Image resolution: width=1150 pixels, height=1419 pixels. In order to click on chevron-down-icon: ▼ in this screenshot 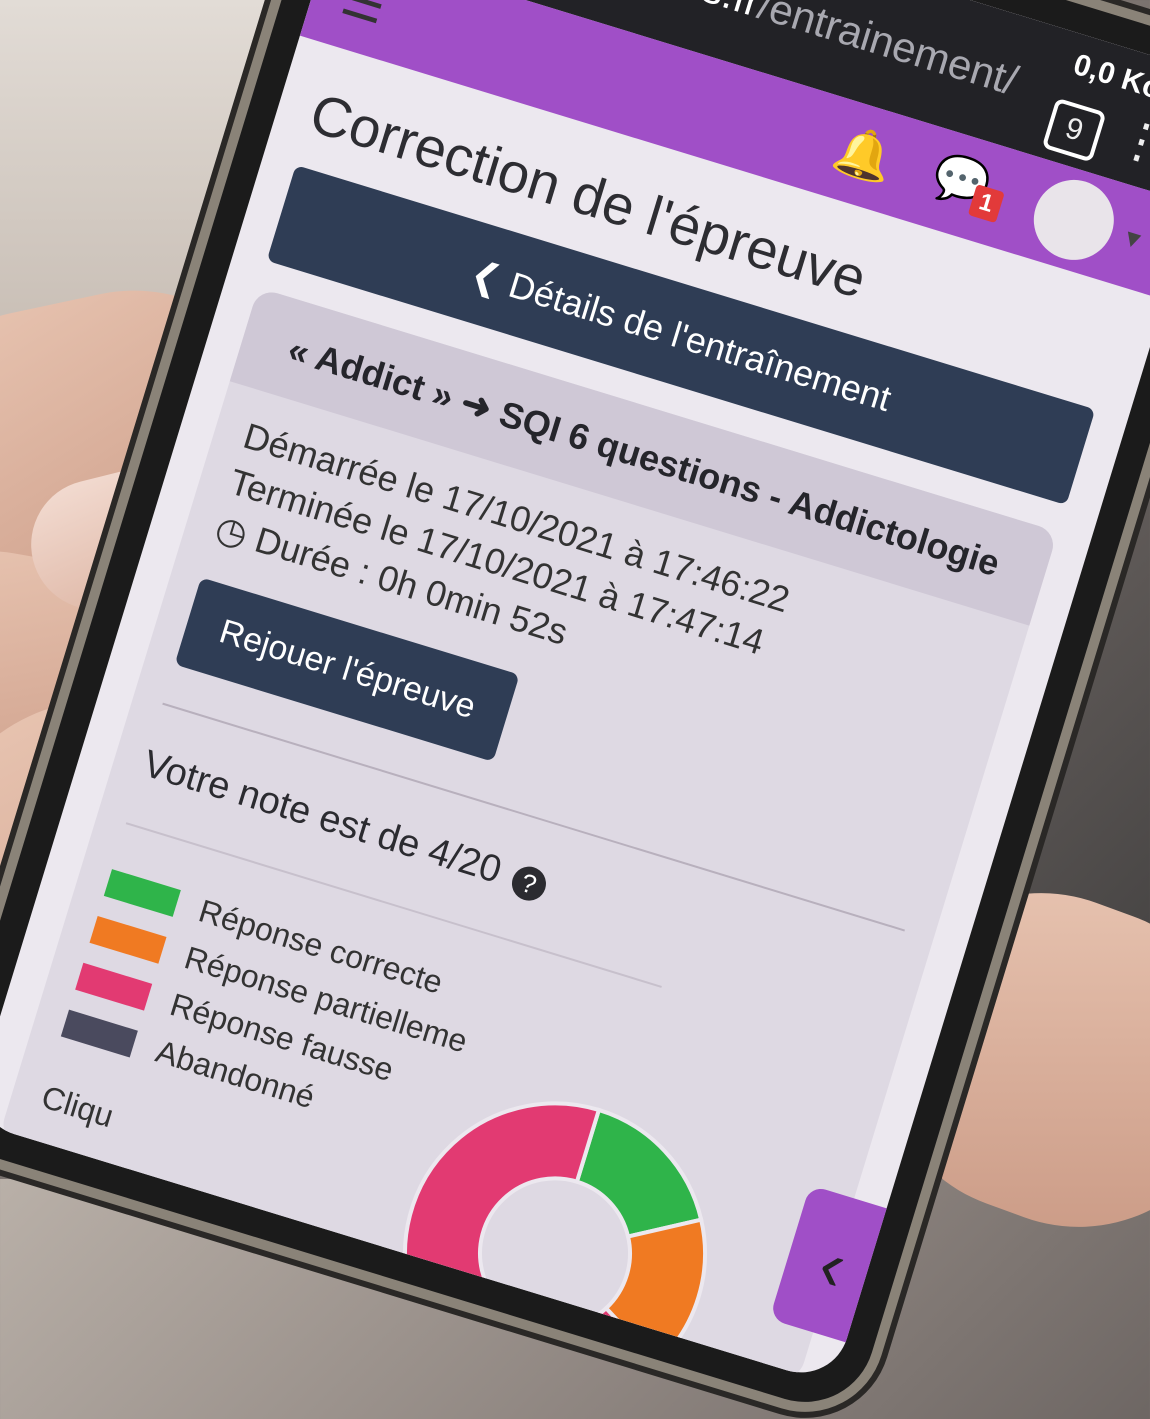, I will do `click(1132, 240)`.